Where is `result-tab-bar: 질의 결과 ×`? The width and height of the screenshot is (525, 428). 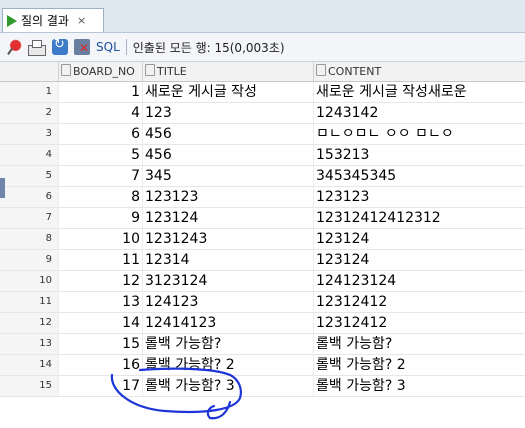
result-tab-bar: 질의 결과 × is located at coordinates (262, 19).